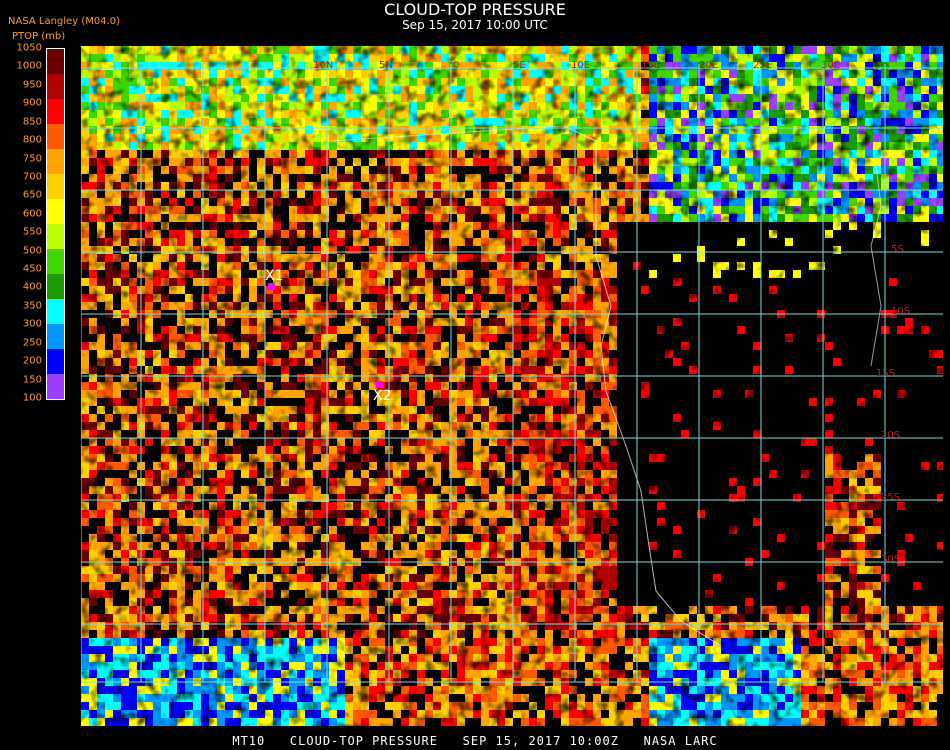  What do you see at coordinates (32, 343) in the screenshot?
I see `colorbar-tick: 250` at bounding box center [32, 343].